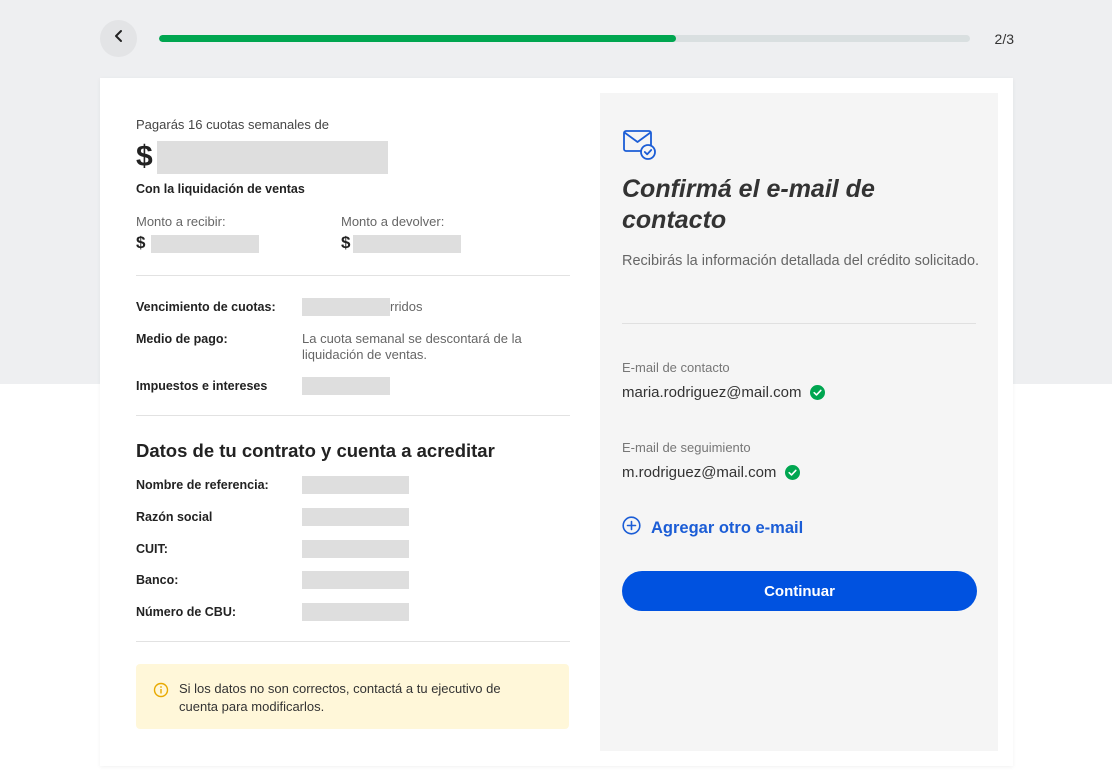 The image size is (1112, 779). What do you see at coordinates (406, 306) in the screenshot?
I see `due-value-suffix: rridos` at bounding box center [406, 306].